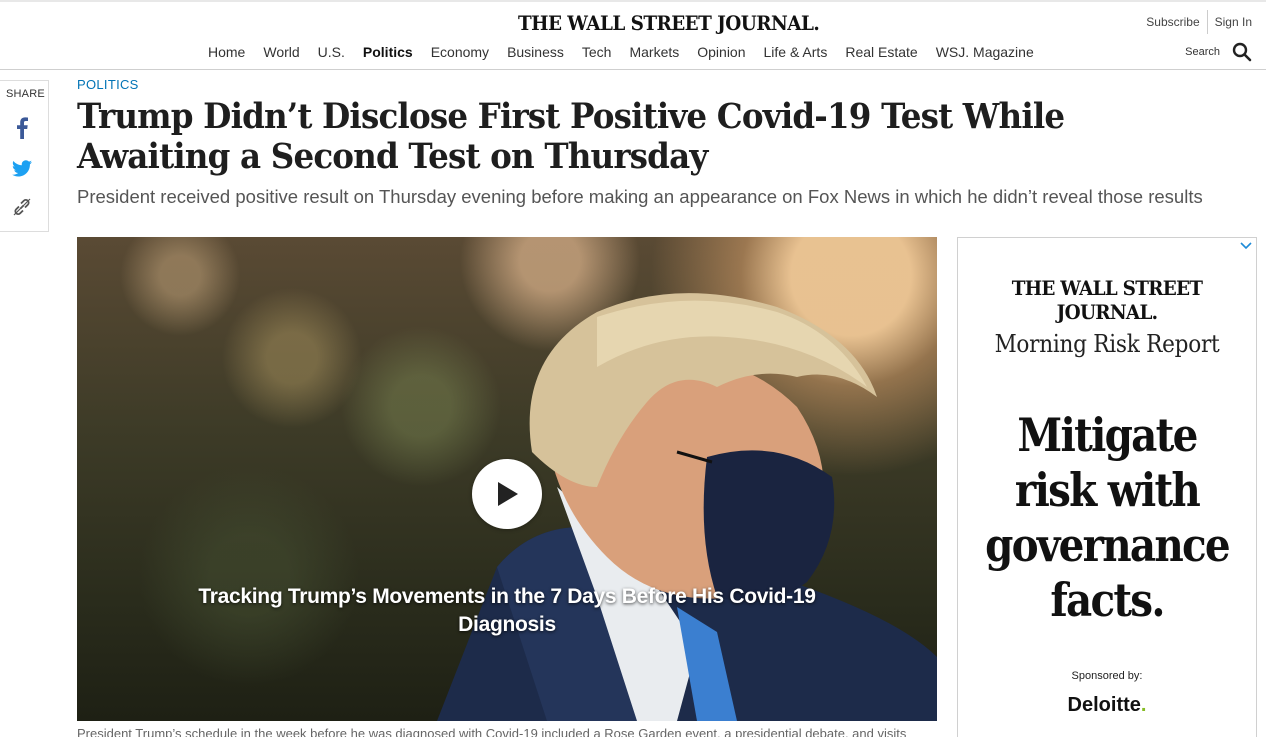  I want to click on nav-item-wsj-magazine: WSJ. Magazine, so click(985, 52).